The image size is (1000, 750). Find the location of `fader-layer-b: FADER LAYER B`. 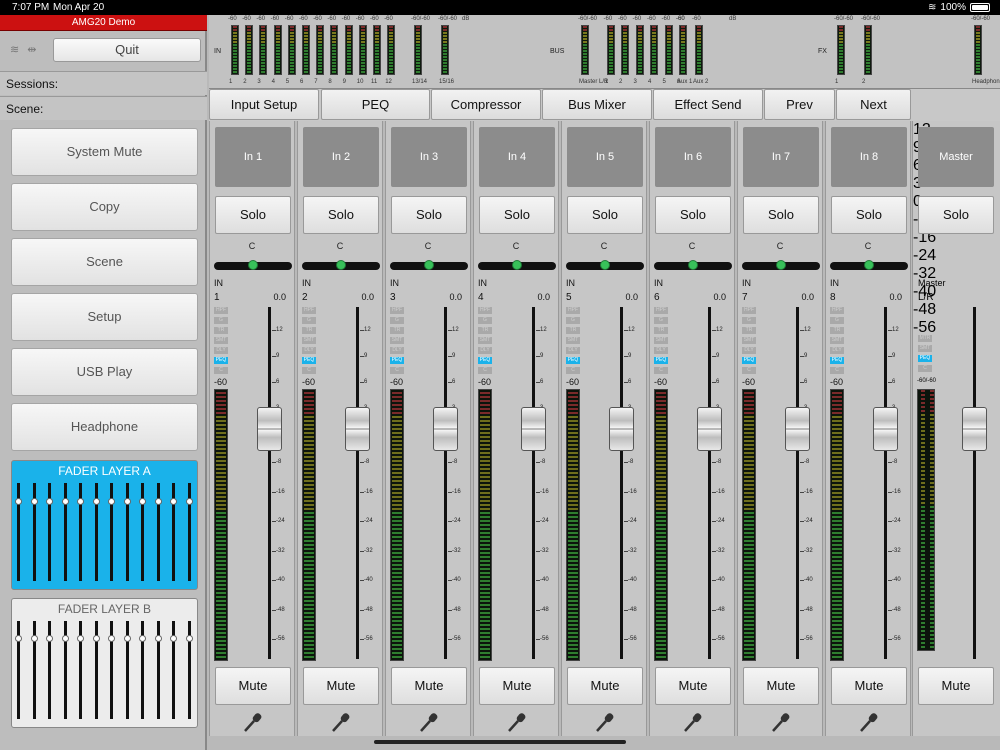

fader-layer-b: FADER LAYER B is located at coordinates (104, 663).